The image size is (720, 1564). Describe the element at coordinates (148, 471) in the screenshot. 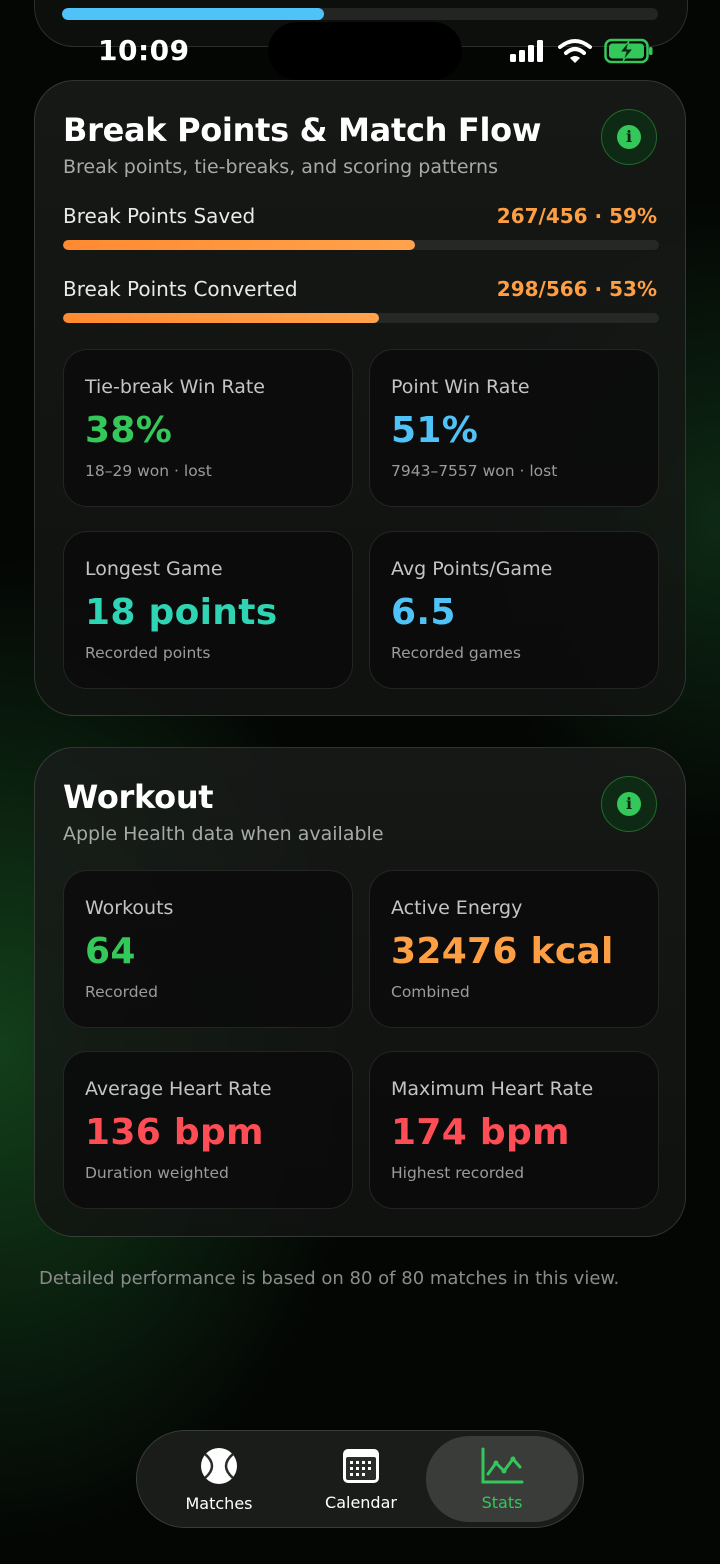

I see `tile-note: 18–29 won · lost` at that location.